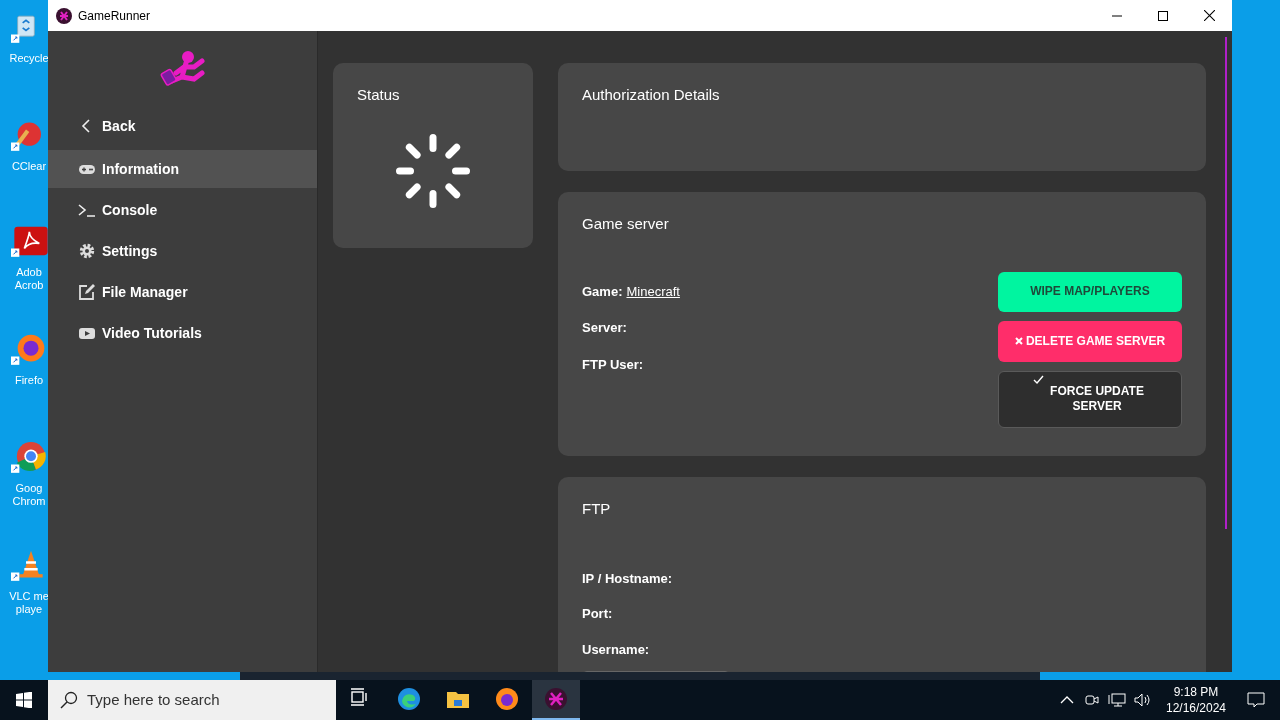  Describe the element at coordinates (1090, 399) in the screenshot. I see `update-button: FORCE UPDATE SERVER` at that location.